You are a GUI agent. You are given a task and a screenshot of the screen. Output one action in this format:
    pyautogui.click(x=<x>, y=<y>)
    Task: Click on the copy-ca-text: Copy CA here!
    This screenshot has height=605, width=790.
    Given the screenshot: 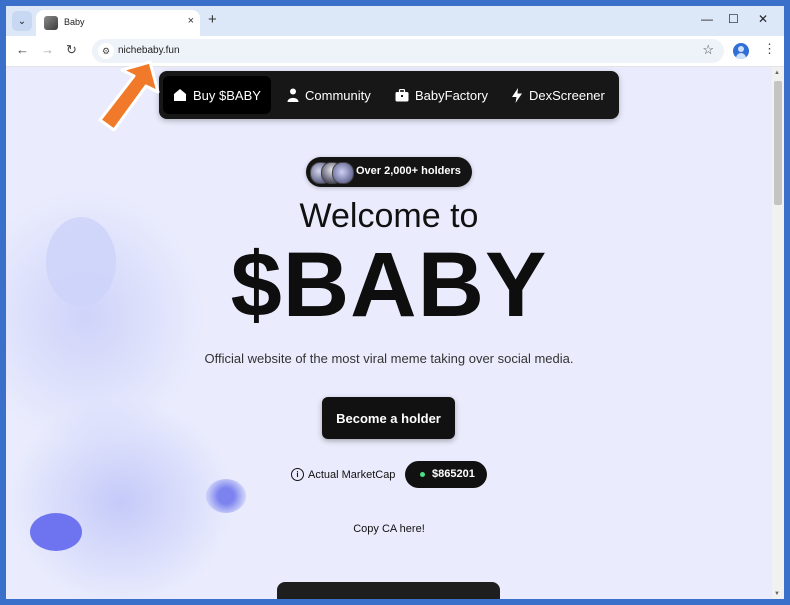 What is the action you would take?
    pyautogui.click(x=389, y=529)
    